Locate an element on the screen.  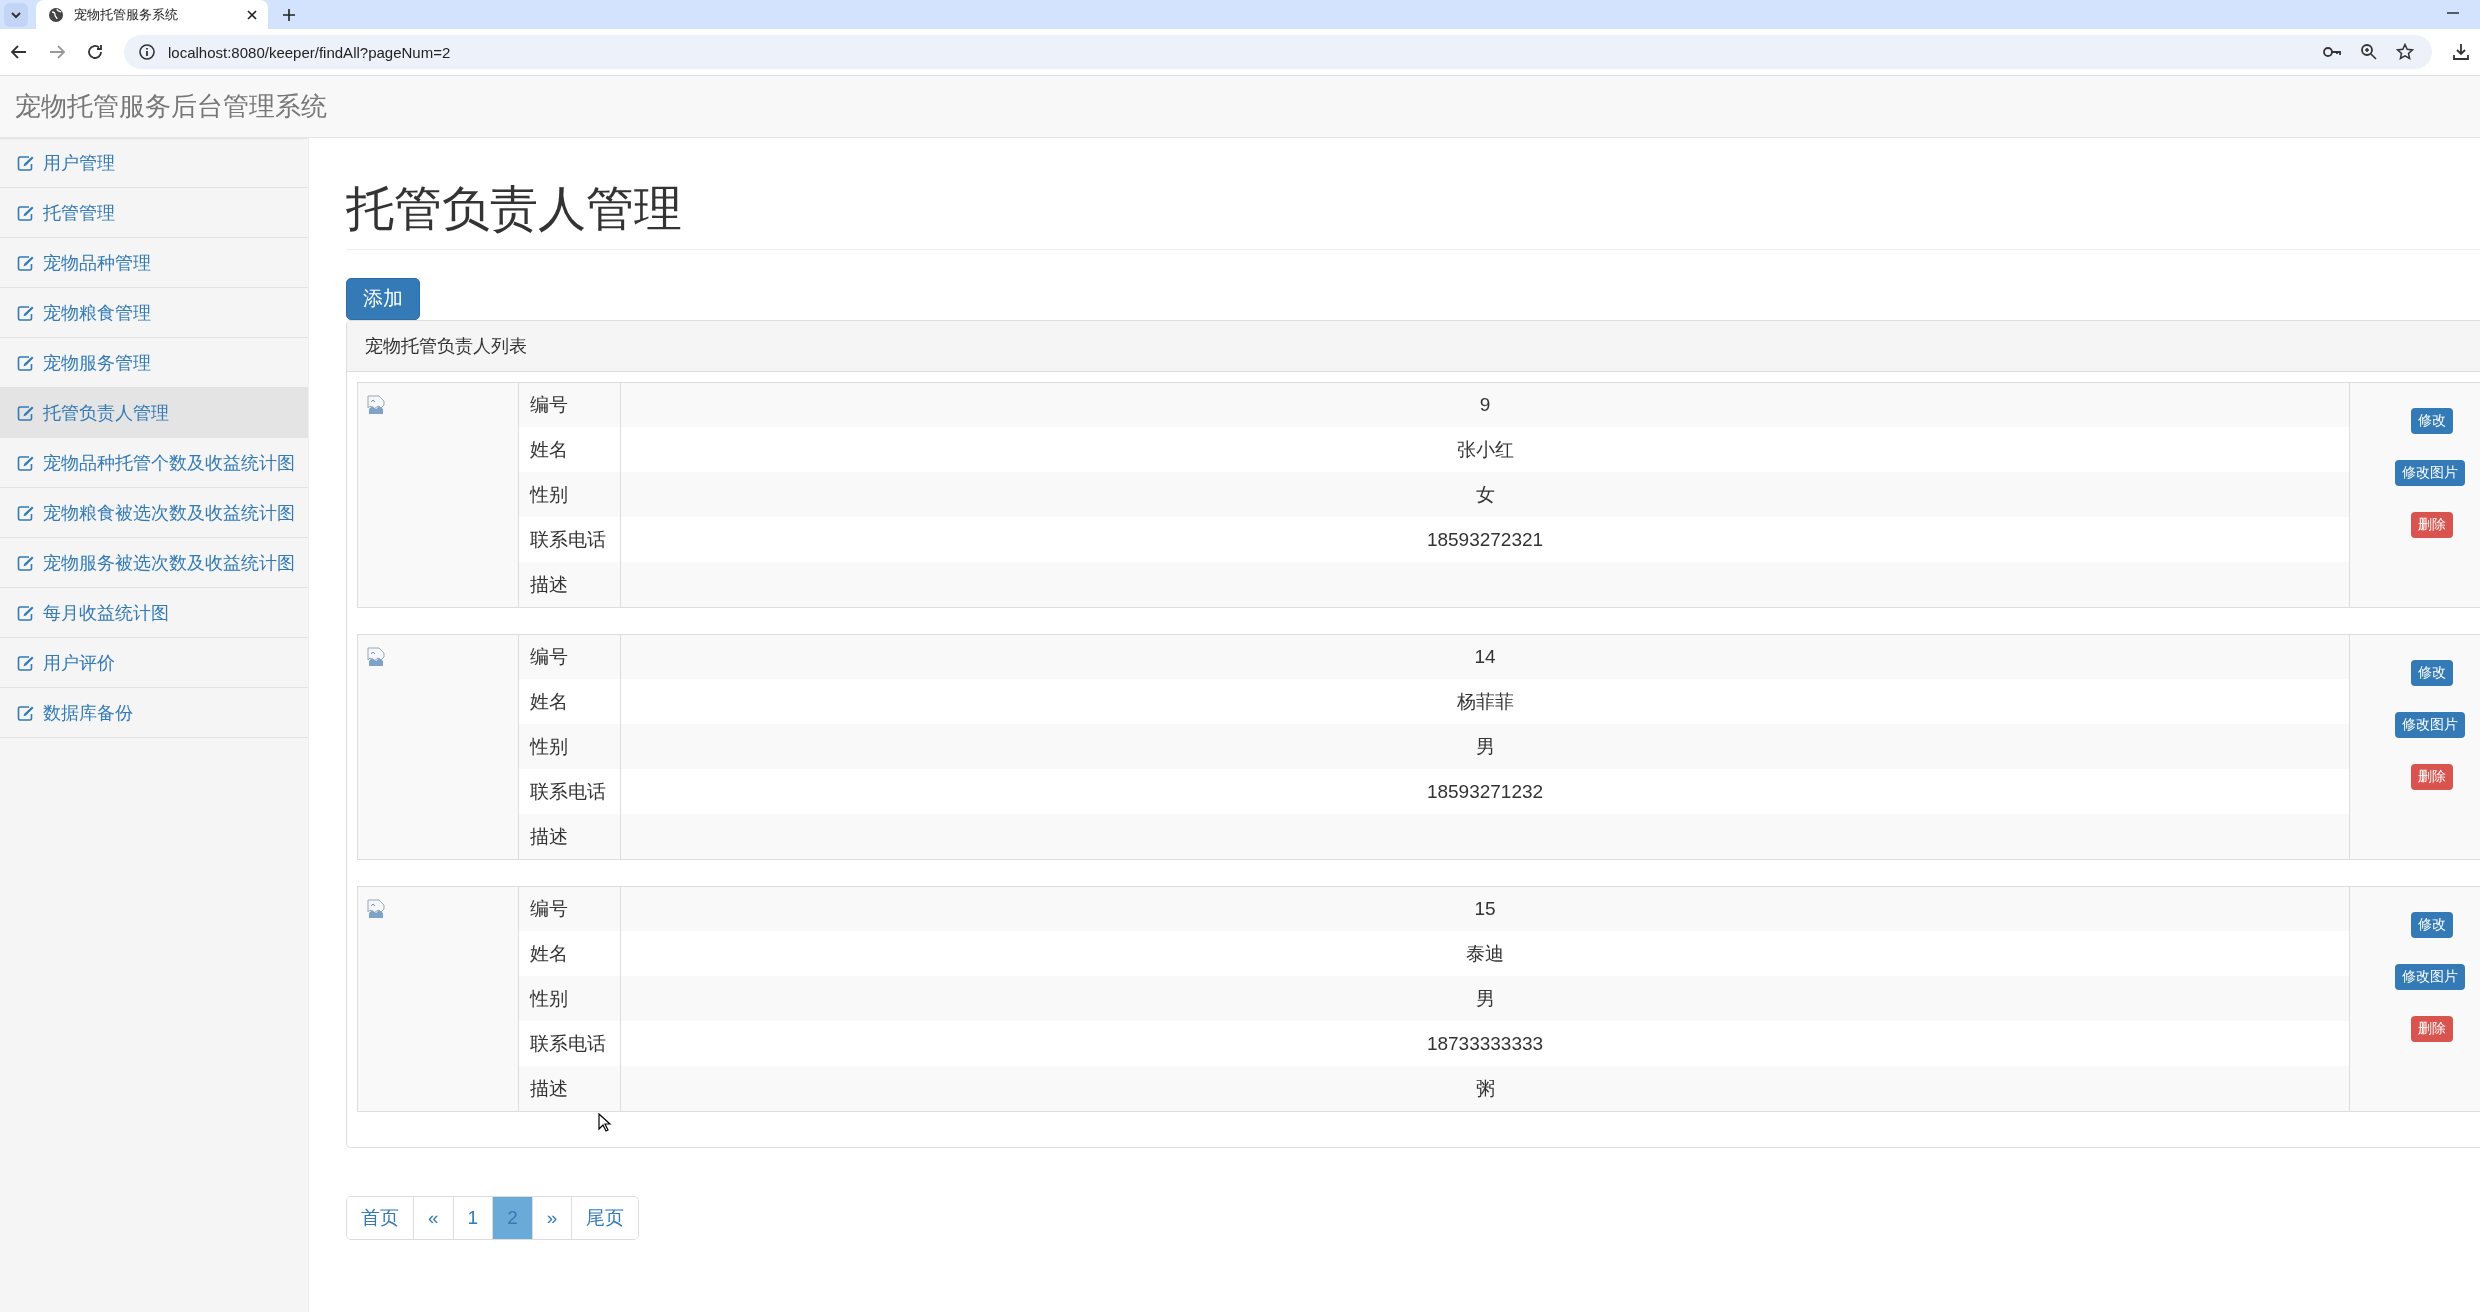
add-button: 添加 is located at coordinates (383, 298).